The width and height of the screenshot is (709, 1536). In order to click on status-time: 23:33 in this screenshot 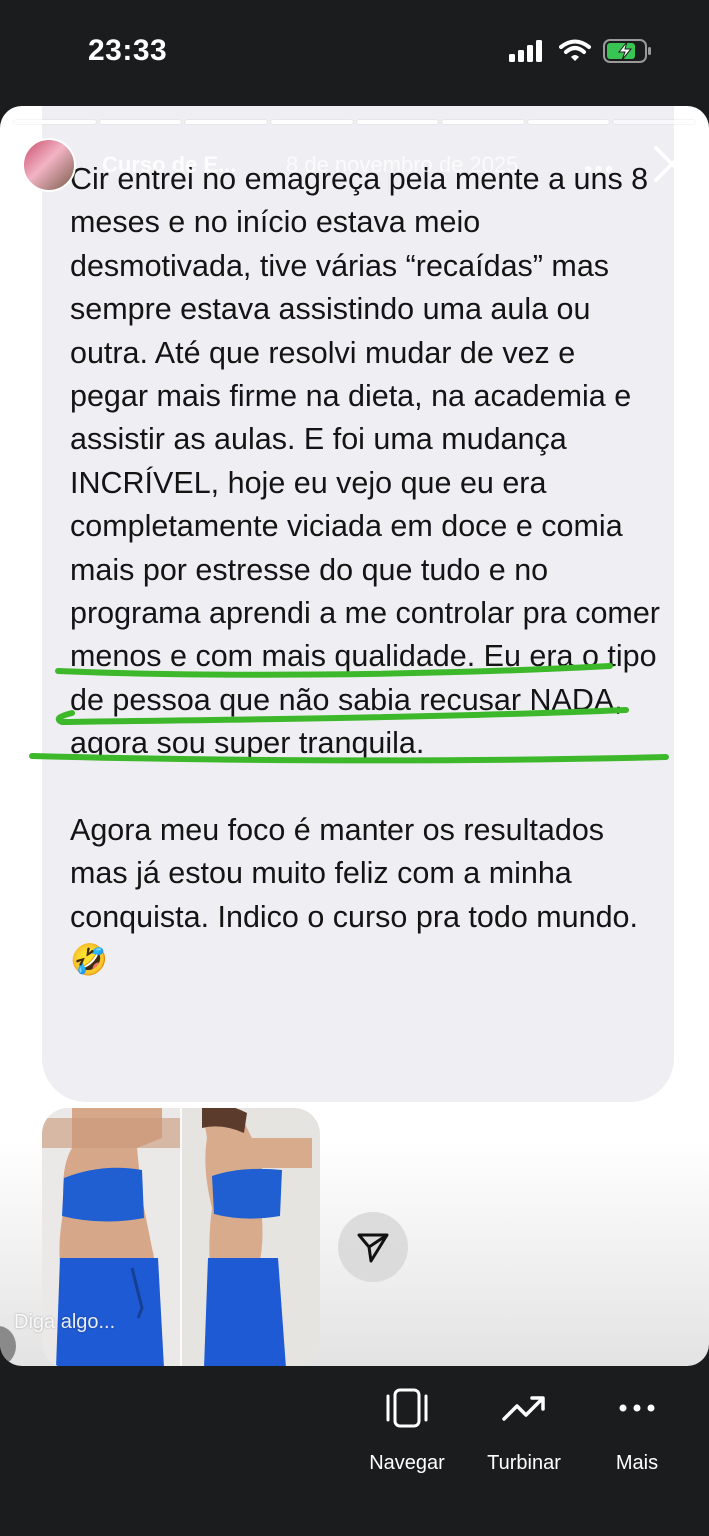, I will do `click(128, 50)`.